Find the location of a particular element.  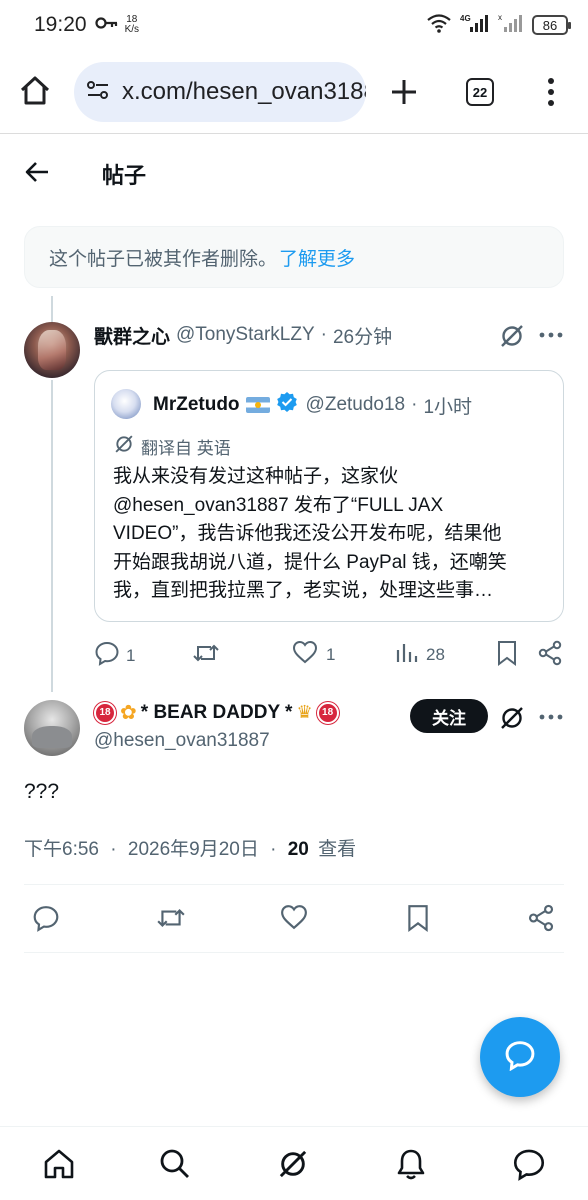

author-display-name: 獸群之心 is located at coordinates (132, 335).